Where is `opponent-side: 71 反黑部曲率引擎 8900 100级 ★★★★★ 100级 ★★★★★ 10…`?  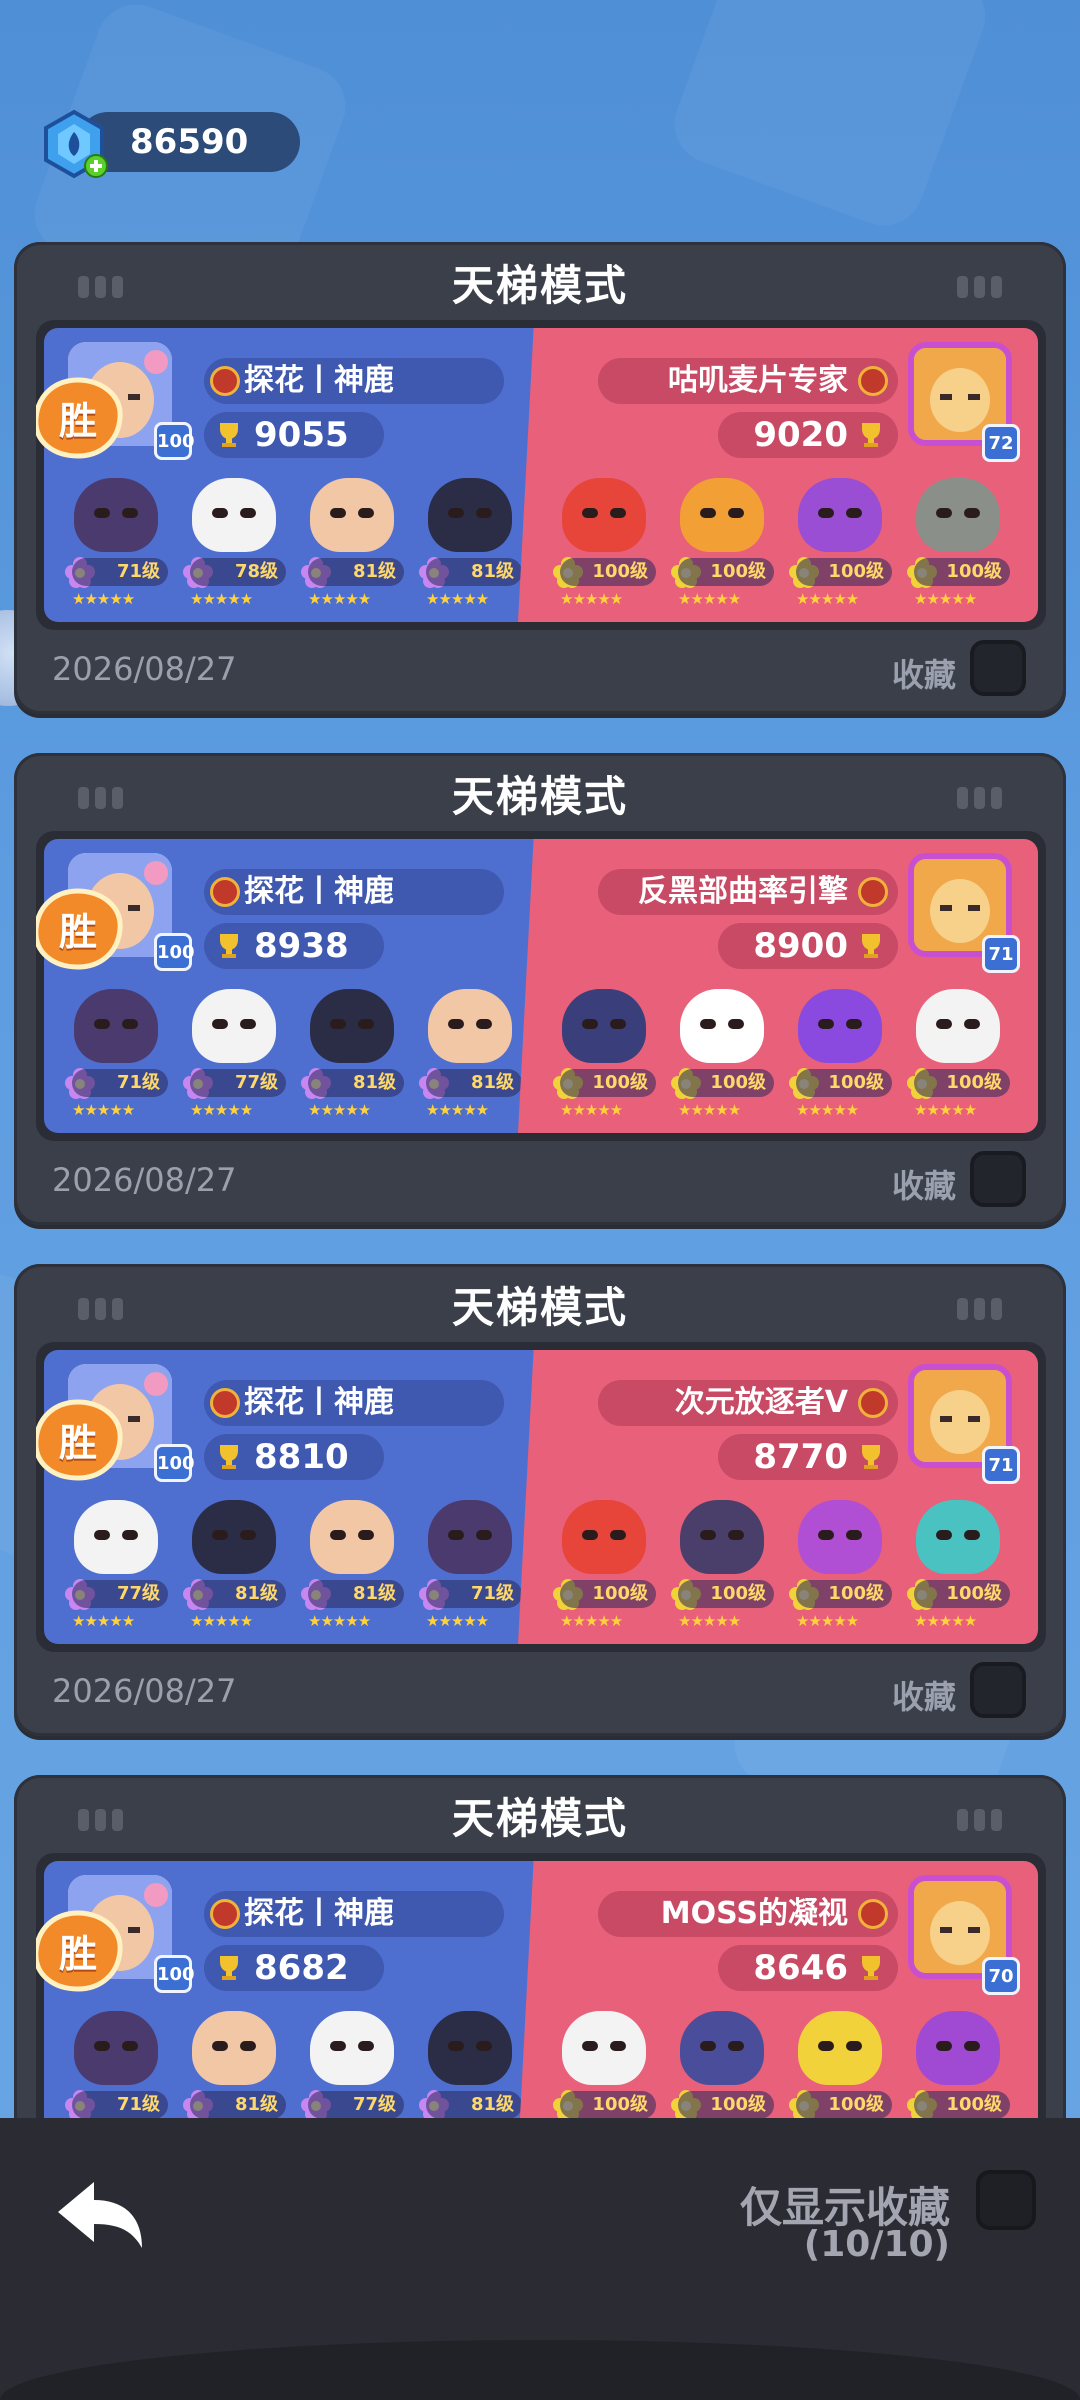 opponent-side: 71 反黑部曲率引擎 8900 100级 ★★★★★ 100级 ★★★★★ 10… is located at coordinates (778, 986).